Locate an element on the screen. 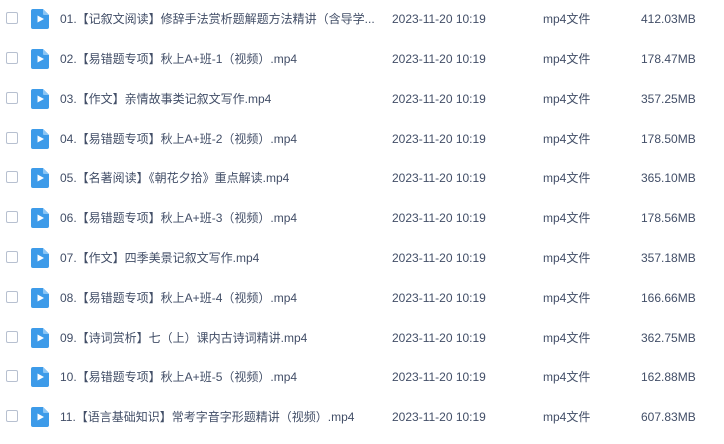 This screenshot has height=444, width=724. file-name: 06.【易错题专项】秋上A+班-3（视频）.mp4 is located at coordinates (220, 218).